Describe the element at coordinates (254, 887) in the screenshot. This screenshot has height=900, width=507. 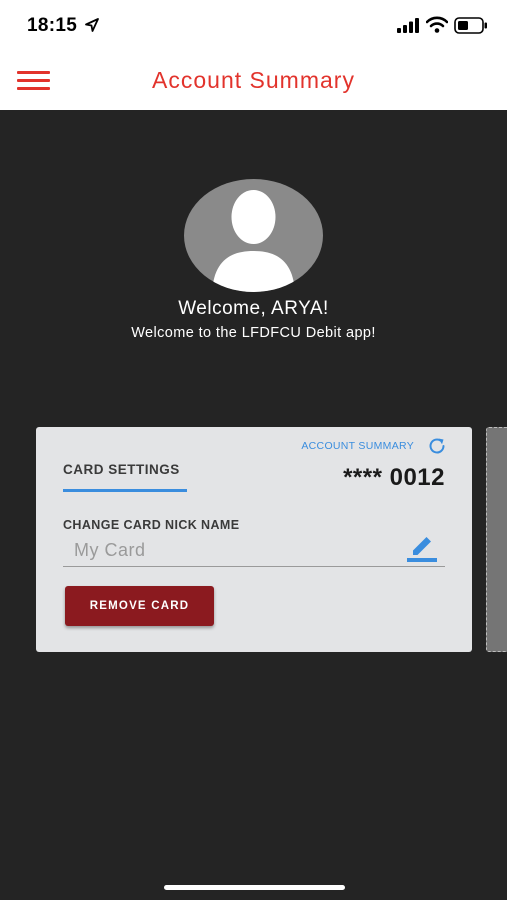
I see `home-indicator` at that location.